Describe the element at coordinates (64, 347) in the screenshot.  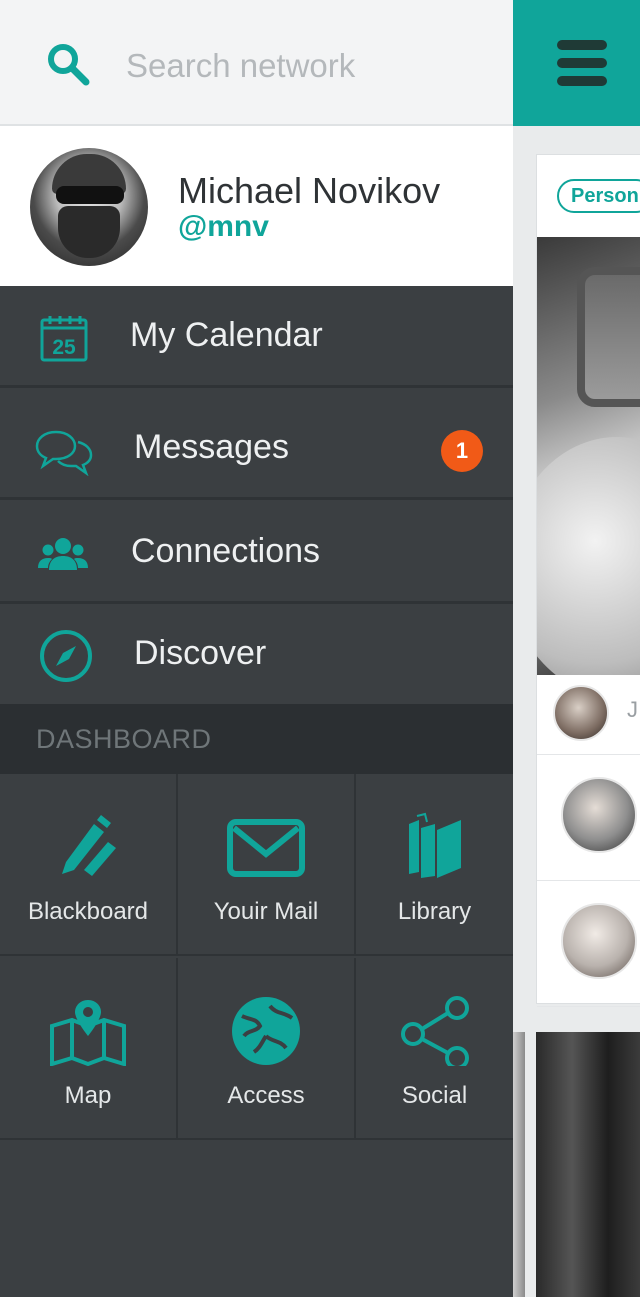
I see `calendar-date: 25` at that location.